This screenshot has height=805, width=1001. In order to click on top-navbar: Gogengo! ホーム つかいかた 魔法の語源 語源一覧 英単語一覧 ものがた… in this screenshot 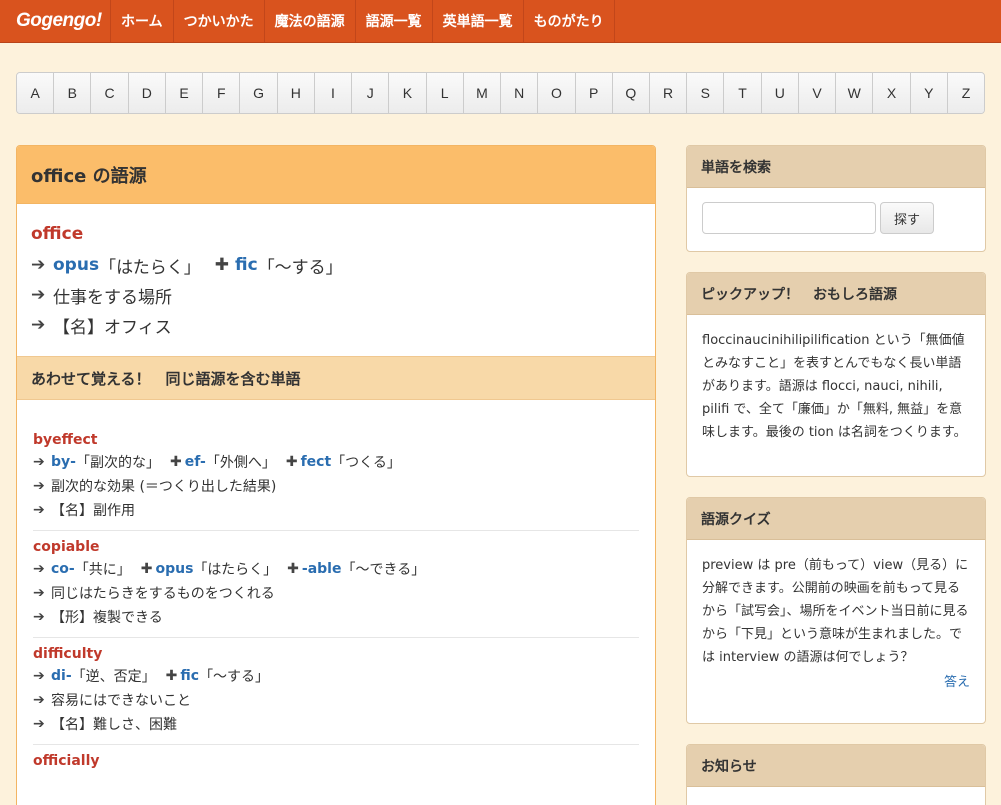, I will do `click(500, 21)`.